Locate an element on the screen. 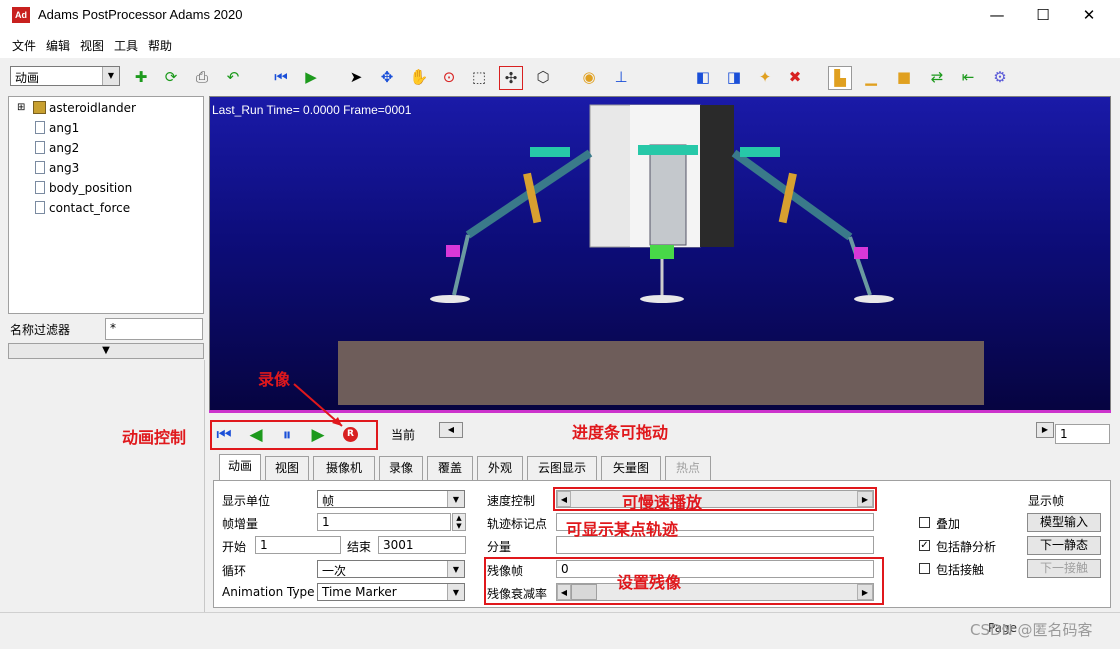 This screenshot has width=1120, height=649. frame-increment-label: 帧增量 is located at coordinates (240, 524).